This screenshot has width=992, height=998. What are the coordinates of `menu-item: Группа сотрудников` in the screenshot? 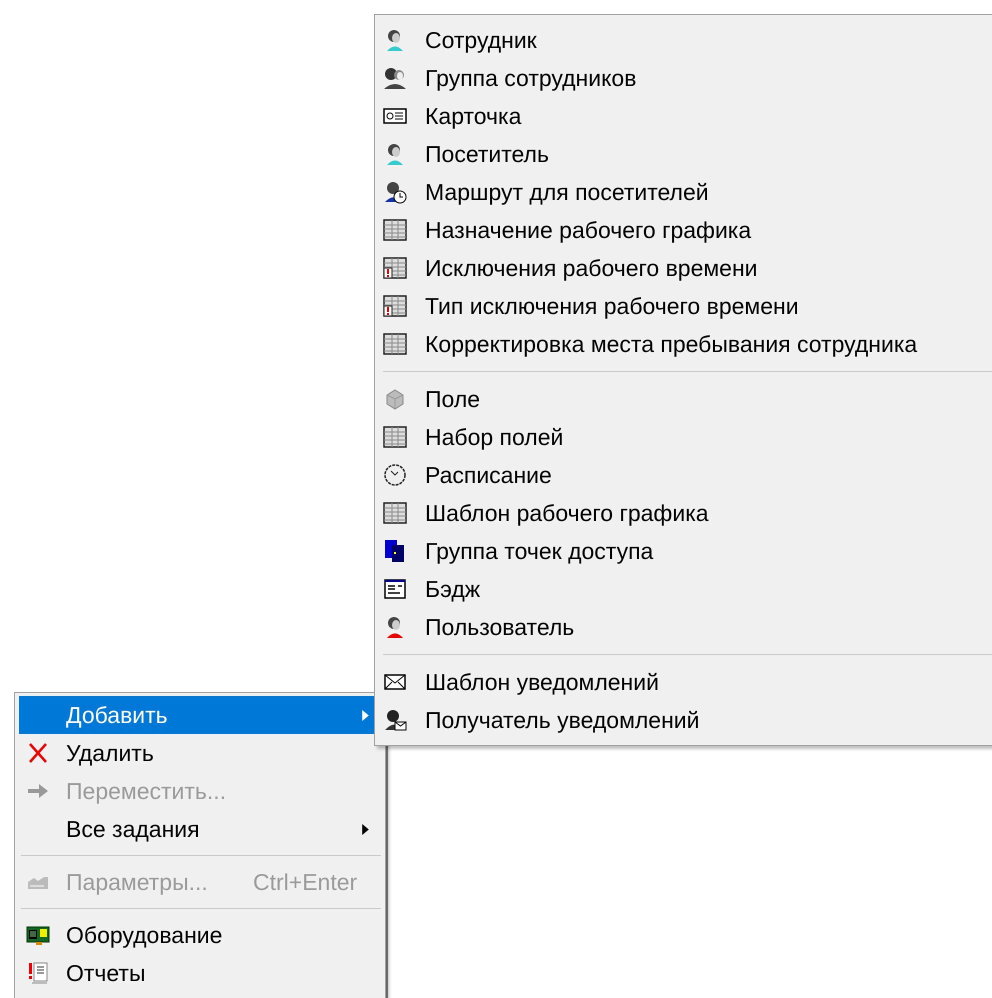 It's located at (684, 78).